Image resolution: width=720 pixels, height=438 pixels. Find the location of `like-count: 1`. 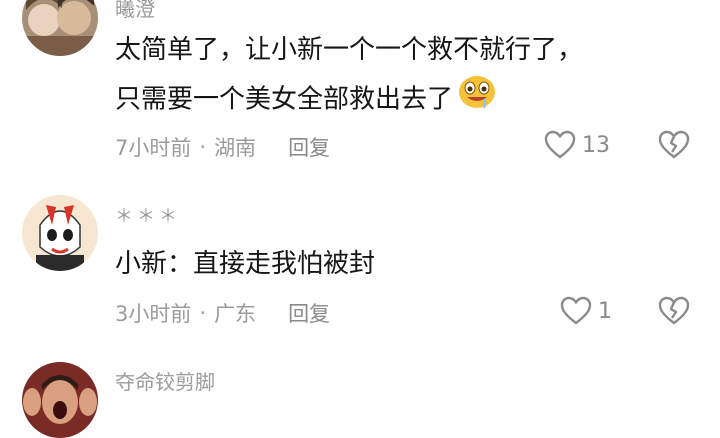

like-count: 1 is located at coordinates (605, 311).